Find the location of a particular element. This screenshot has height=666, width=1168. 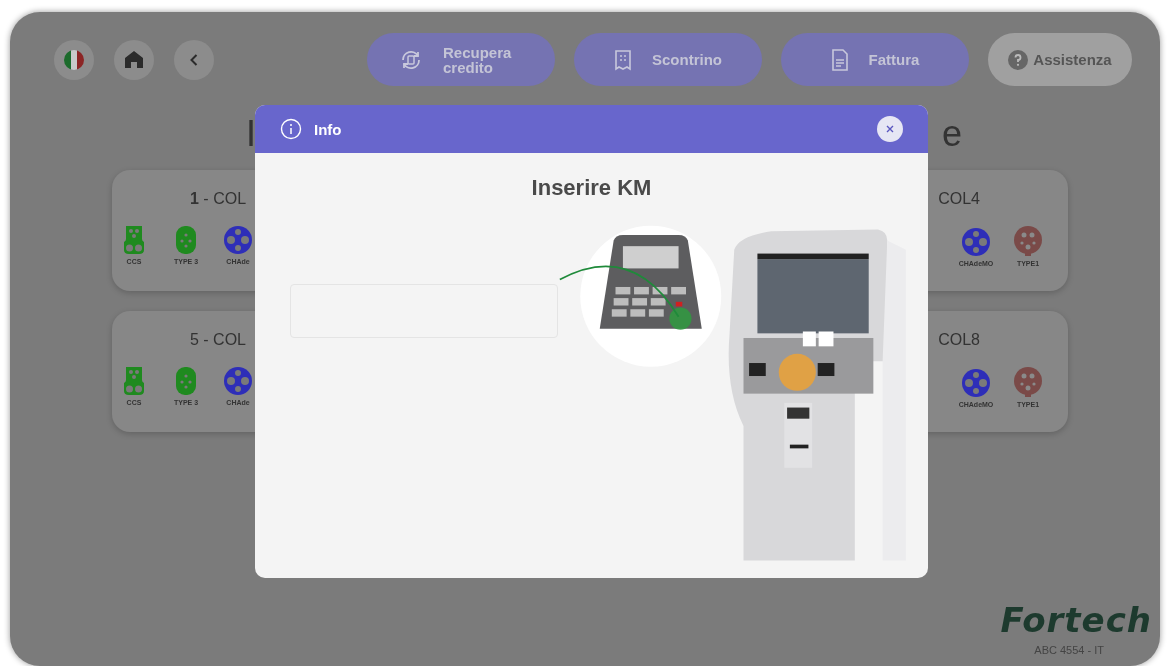

info-icon is located at coordinates (291, 129).